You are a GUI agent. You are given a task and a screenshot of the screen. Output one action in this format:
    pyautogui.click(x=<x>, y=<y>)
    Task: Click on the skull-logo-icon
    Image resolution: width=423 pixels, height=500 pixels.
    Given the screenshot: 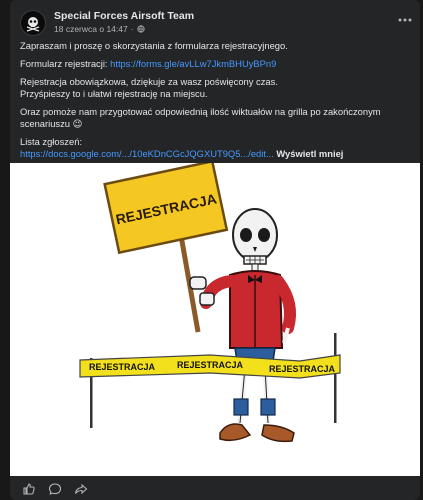 What is the action you would take?
    pyautogui.click(x=33, y=24)
    